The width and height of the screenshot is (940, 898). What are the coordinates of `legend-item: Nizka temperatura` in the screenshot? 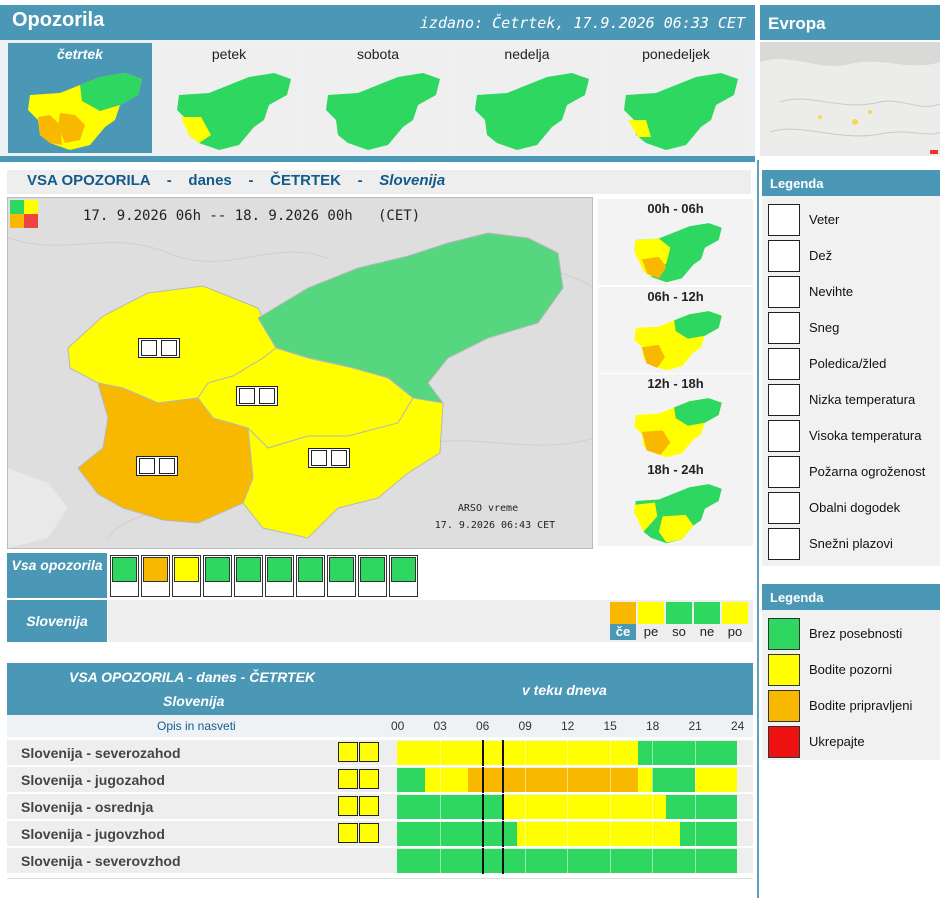 It's located at (853, 400).